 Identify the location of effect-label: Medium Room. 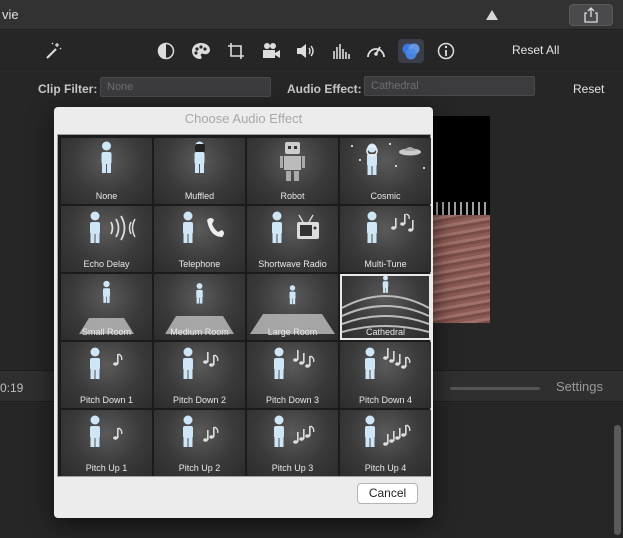
(199, 332).